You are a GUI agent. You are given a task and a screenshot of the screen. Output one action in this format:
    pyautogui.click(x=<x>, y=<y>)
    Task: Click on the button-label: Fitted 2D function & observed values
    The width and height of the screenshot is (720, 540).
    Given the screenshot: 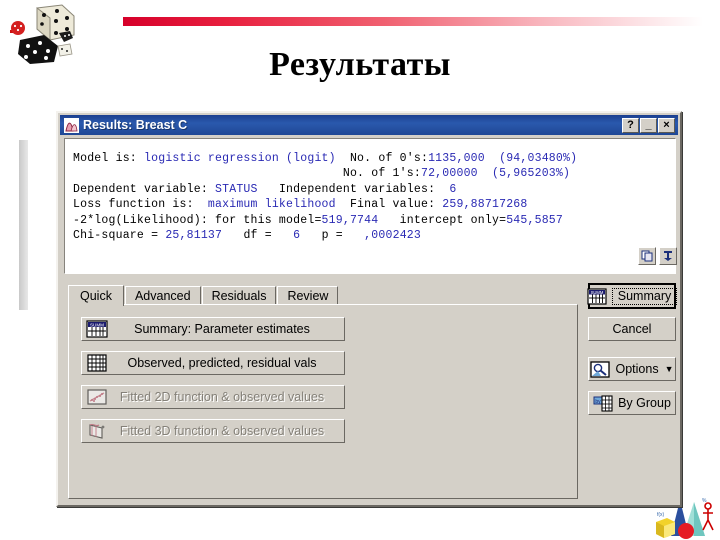 What is the action you would take?
    pyautogui.click(x=222, y=397)
    